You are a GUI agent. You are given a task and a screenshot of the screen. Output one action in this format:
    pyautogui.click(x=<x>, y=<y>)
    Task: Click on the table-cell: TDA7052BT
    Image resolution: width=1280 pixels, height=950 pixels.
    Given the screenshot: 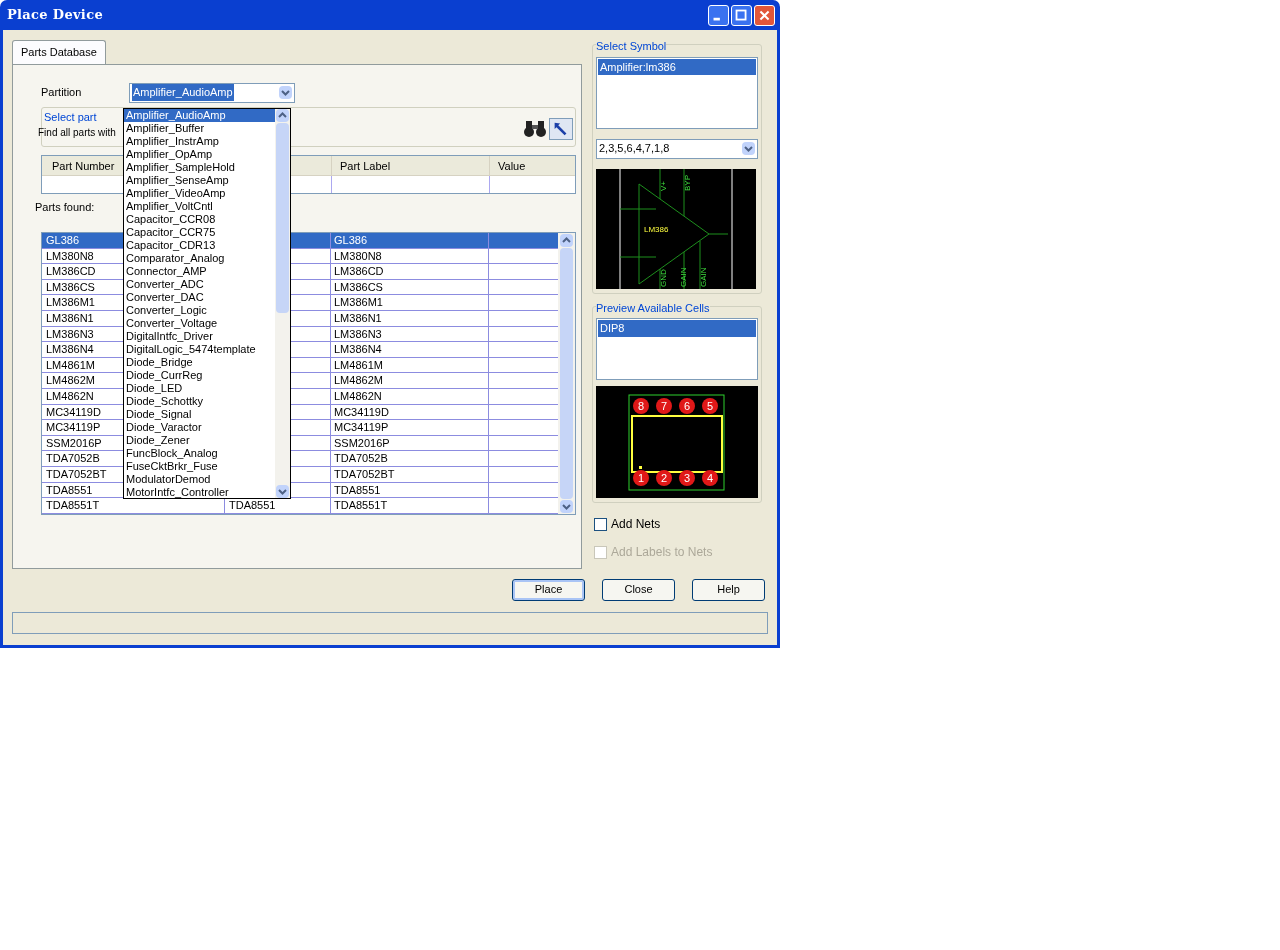 What is the action you would take?
    pyautogui.click(x=410, y=474)
    